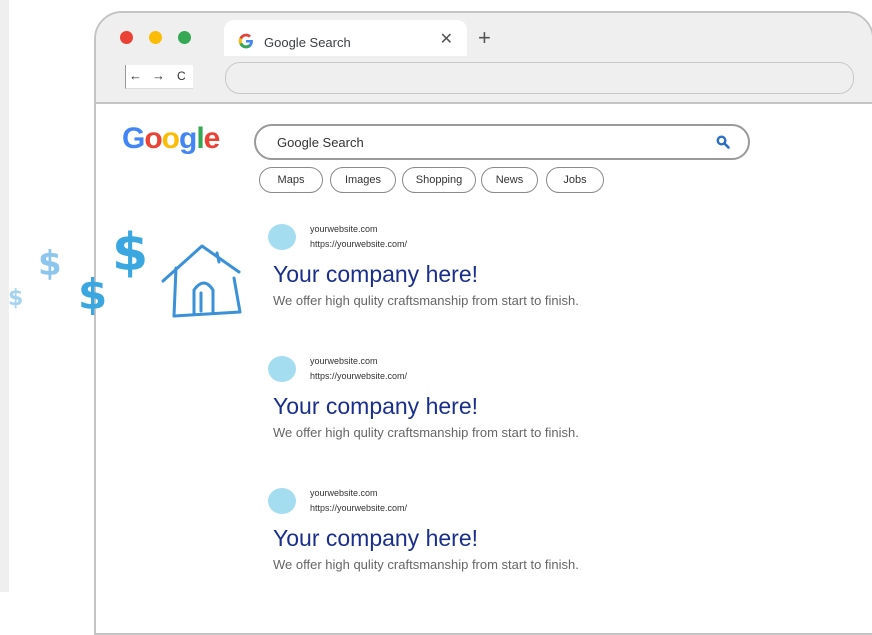  What do you see at coordinates (320, 142) in the screenshot?
I see `search-query: Google Search` at bounding box center [320, 142].